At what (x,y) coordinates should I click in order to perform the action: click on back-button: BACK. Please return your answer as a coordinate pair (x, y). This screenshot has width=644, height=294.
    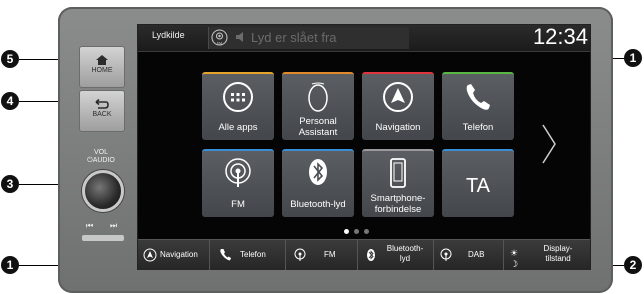
    Looking at the image, I should click on (102, 111).